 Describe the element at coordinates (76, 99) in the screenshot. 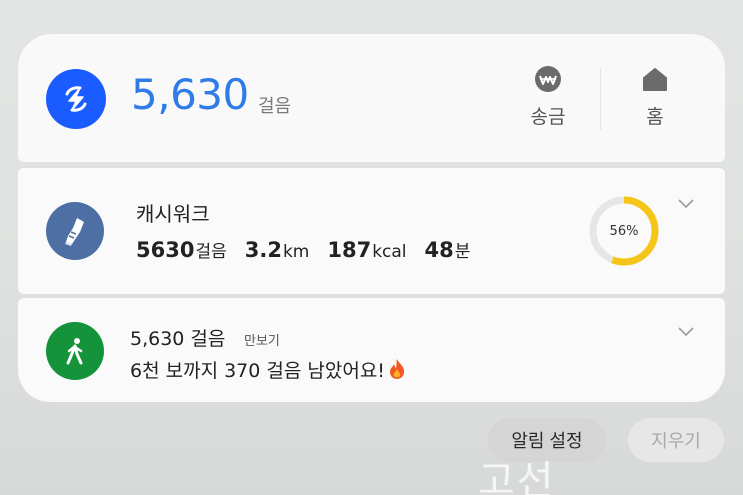

I see `samsung-pay-logo-icon` at that location.